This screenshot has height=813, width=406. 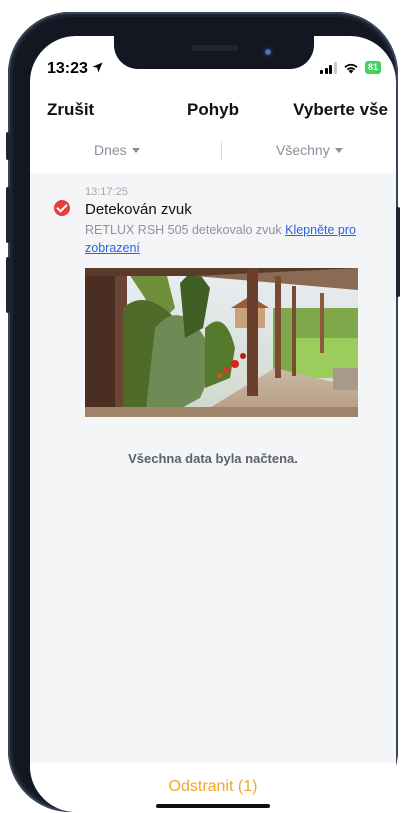 I want to click on type-filter-dropdown: Všechny, so click(x=309, y=150).